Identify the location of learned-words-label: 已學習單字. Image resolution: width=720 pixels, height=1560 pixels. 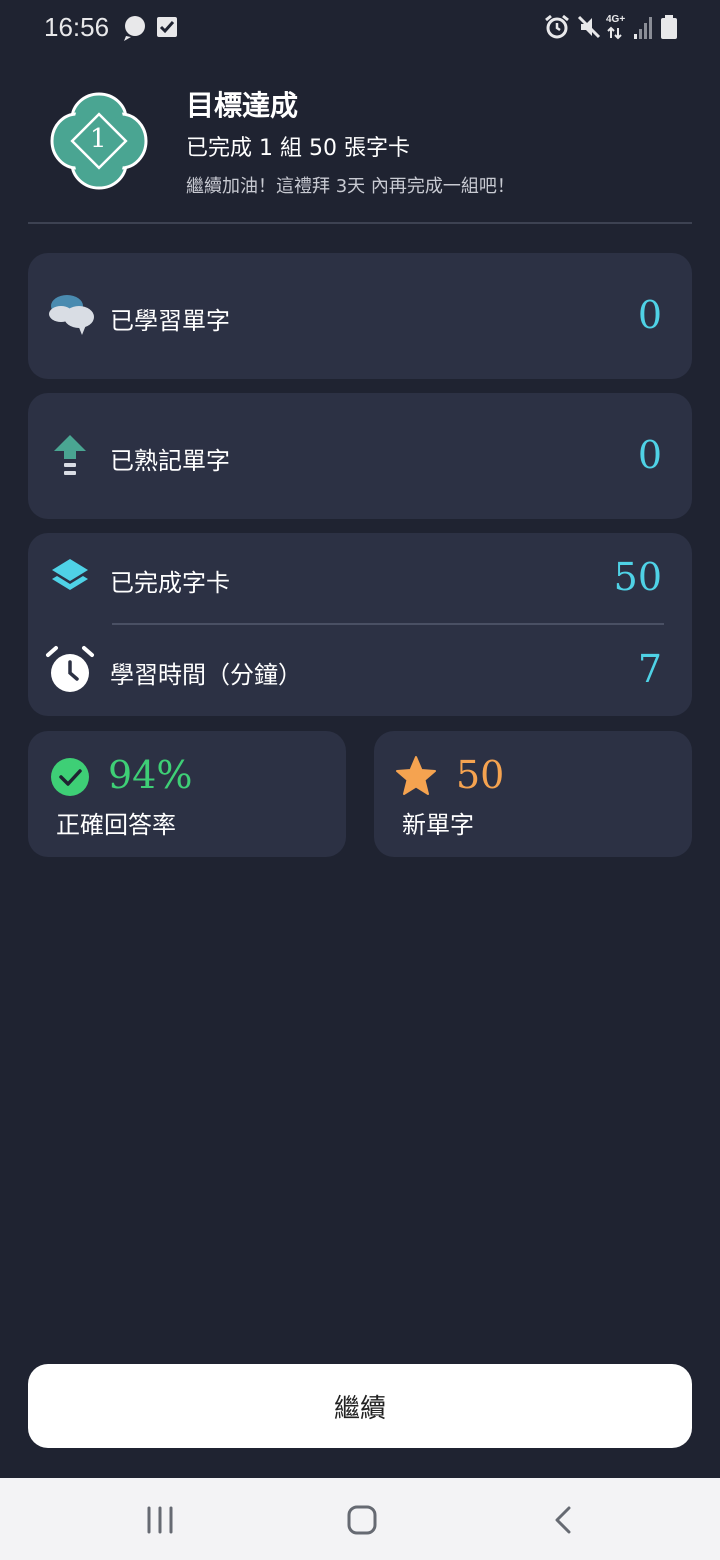
(170, 321).